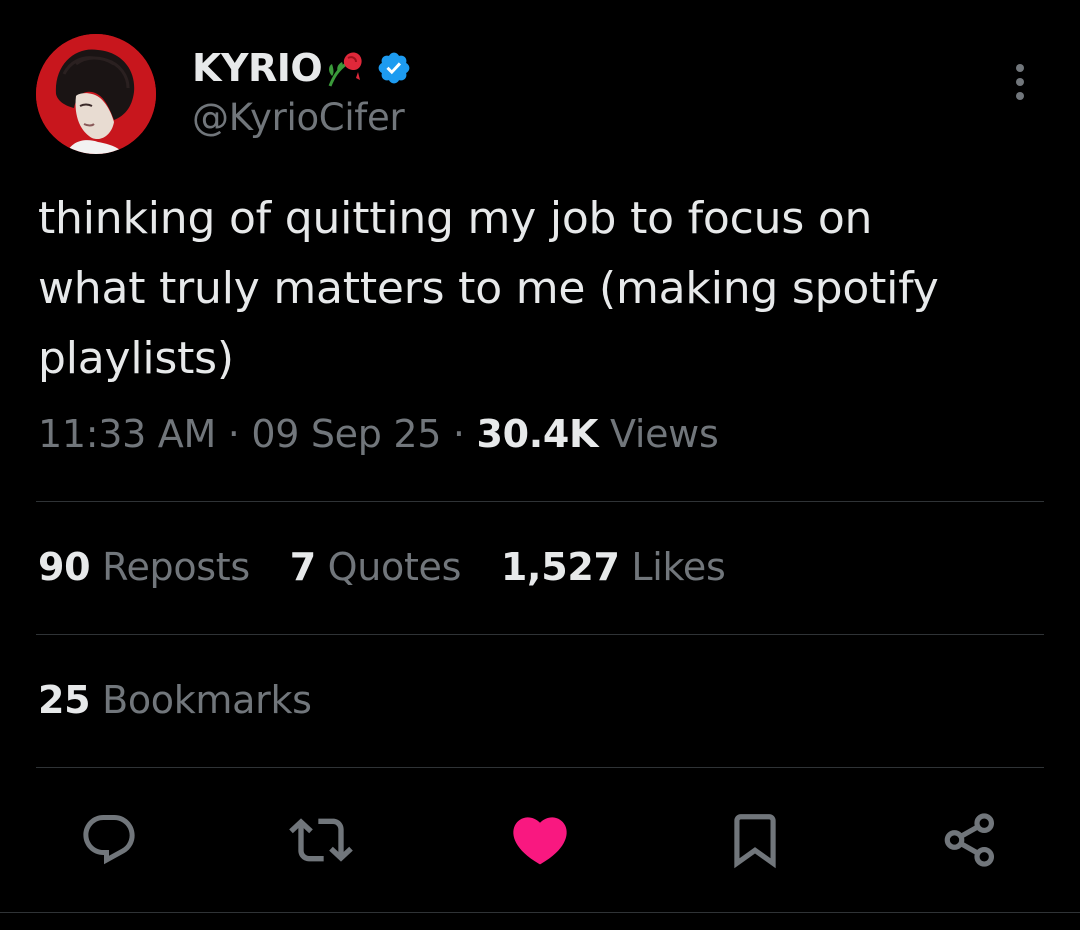 The width and height of the screenshot is (1080, 930). I want to click on views-count: 30.4K, so click(537, 434).